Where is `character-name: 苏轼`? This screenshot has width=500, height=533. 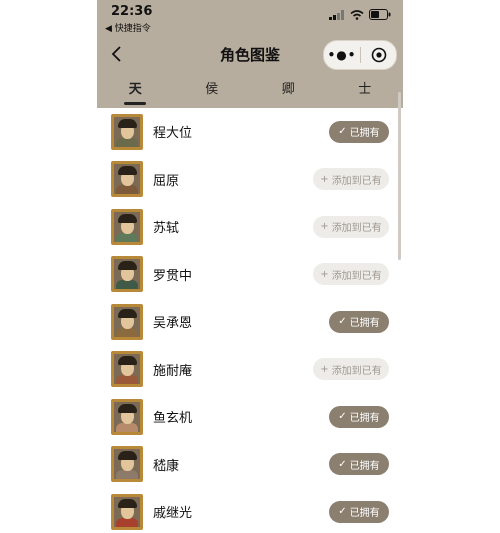 character-name: 苏轼 is located at coordinates (166, 229).